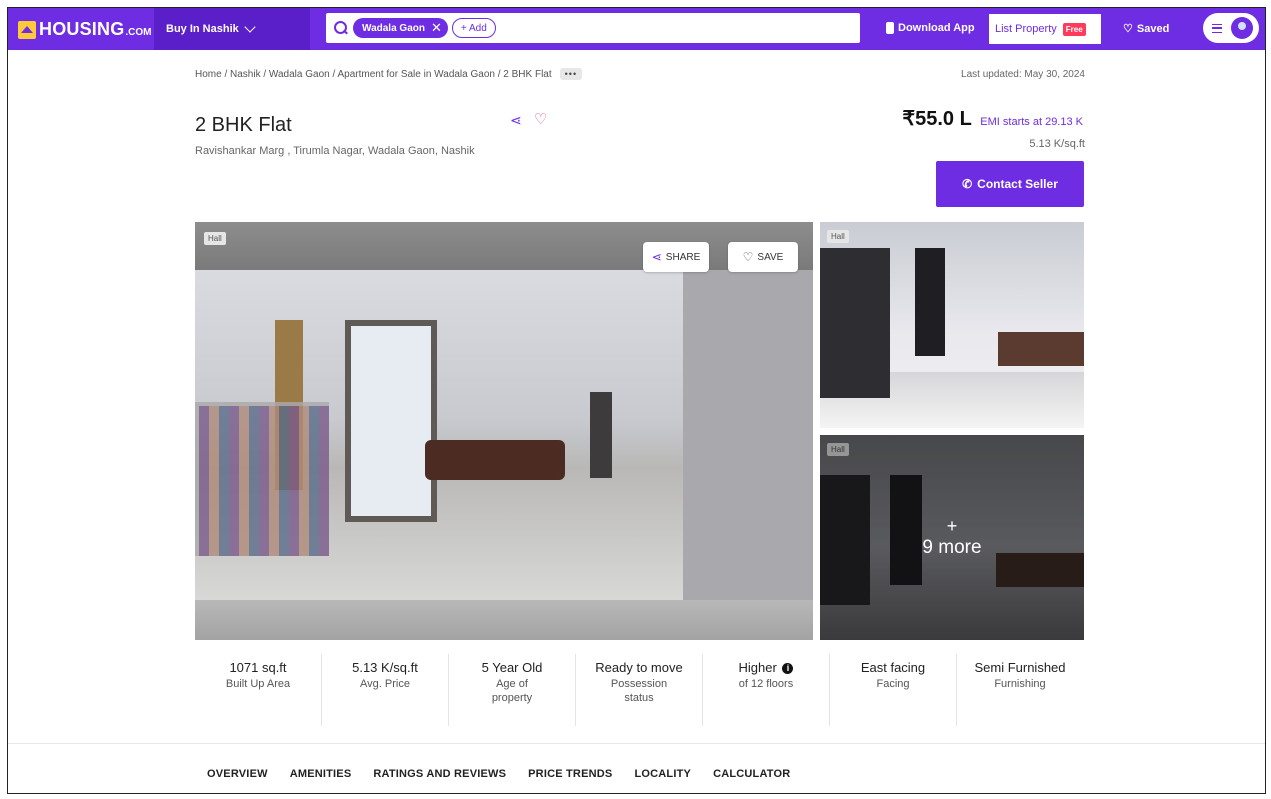  Describe the element at coordinates (1242, 28) in the screenshot. I see `avatar` at that location.